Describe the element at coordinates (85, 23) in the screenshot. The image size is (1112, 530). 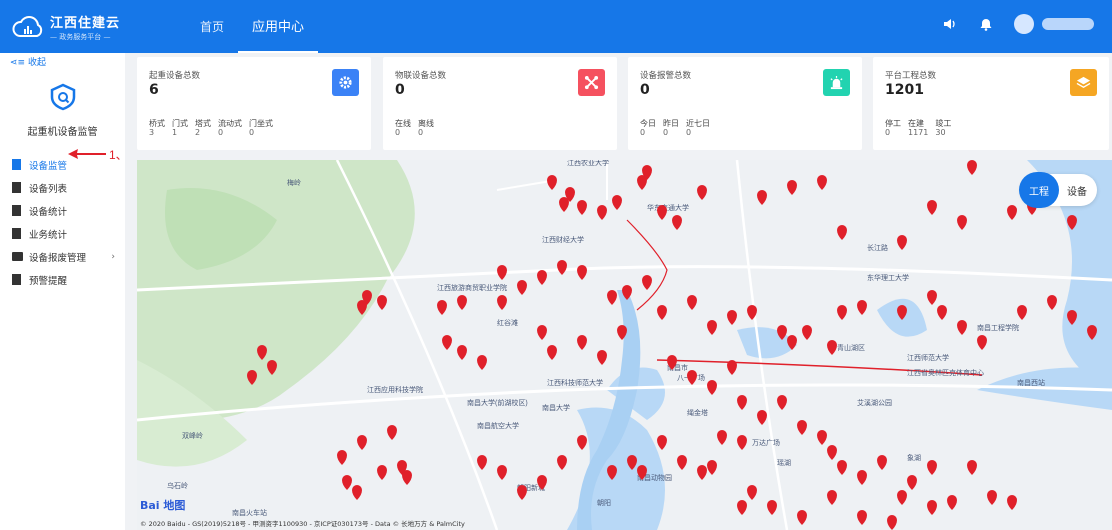
I see `brand-title: 江西住建云` at that location.